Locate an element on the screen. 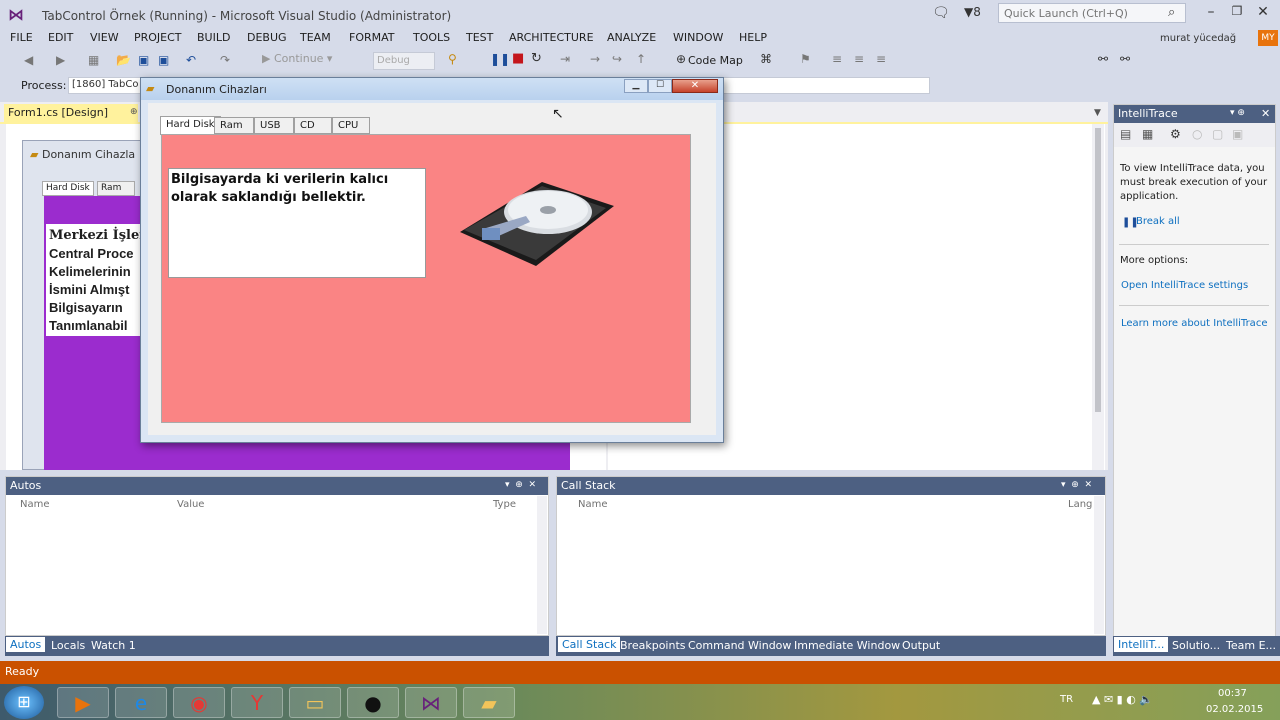  visual-studio-taskbar-icon: ⋈ is located at coordinates (431, 702).